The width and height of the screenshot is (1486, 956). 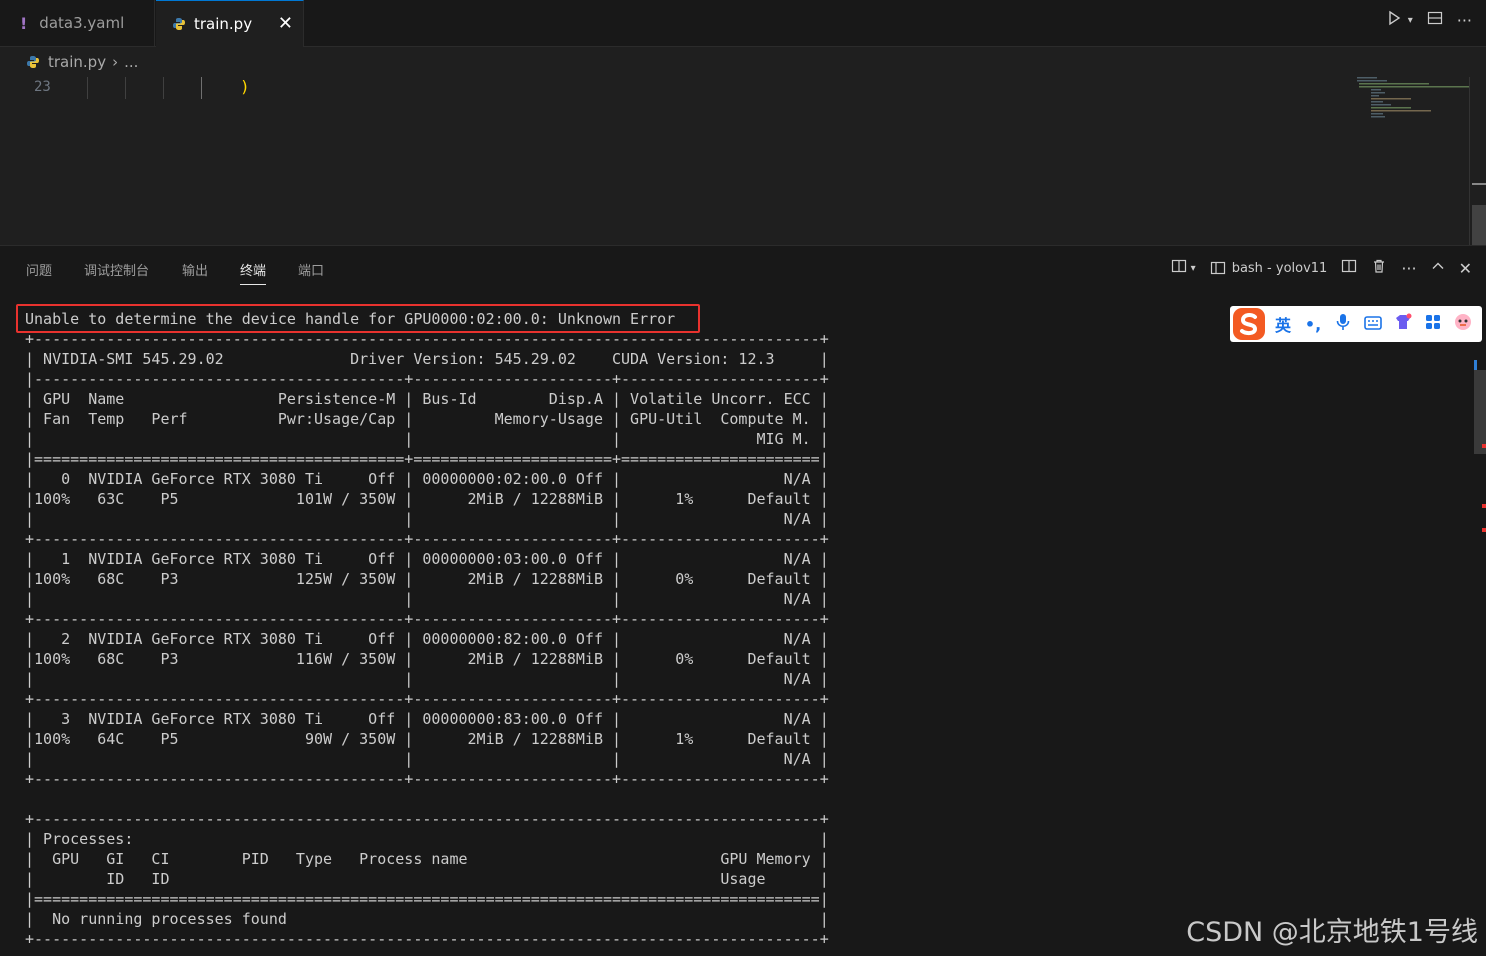 What do you see at coordinates (39, 269) in the screenshot?
I see `tab-problems: 问题` at bounding box center [39, 269].